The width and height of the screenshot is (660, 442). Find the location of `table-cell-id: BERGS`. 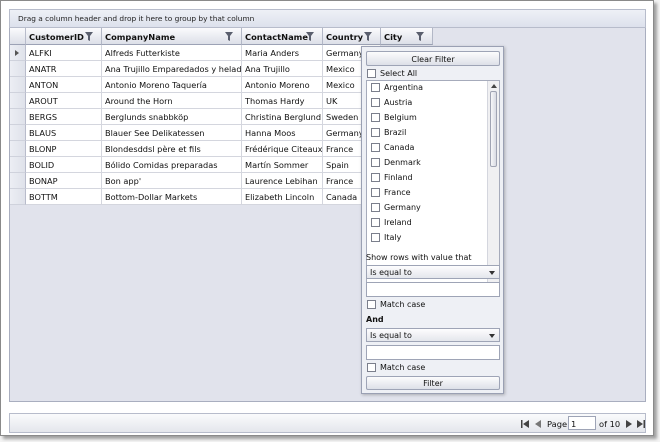

table-cell-id: BERGS is located at coordinates (64, 117).